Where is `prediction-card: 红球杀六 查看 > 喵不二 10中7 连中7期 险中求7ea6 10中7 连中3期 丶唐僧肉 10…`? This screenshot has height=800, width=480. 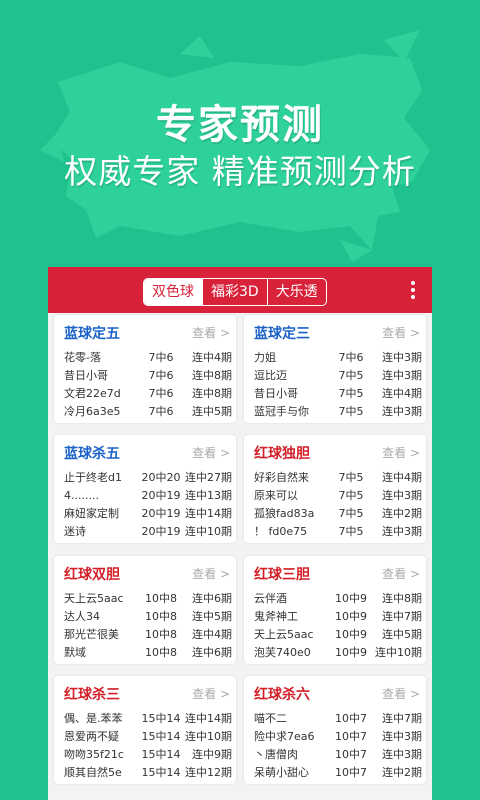 prediction-card: 红球杀六 查看 > 喵不二 10中7 连中7期 险中求7ea6 10中7 连中3期 丶唐僧肉 10… is located at coordinates (335, 730).